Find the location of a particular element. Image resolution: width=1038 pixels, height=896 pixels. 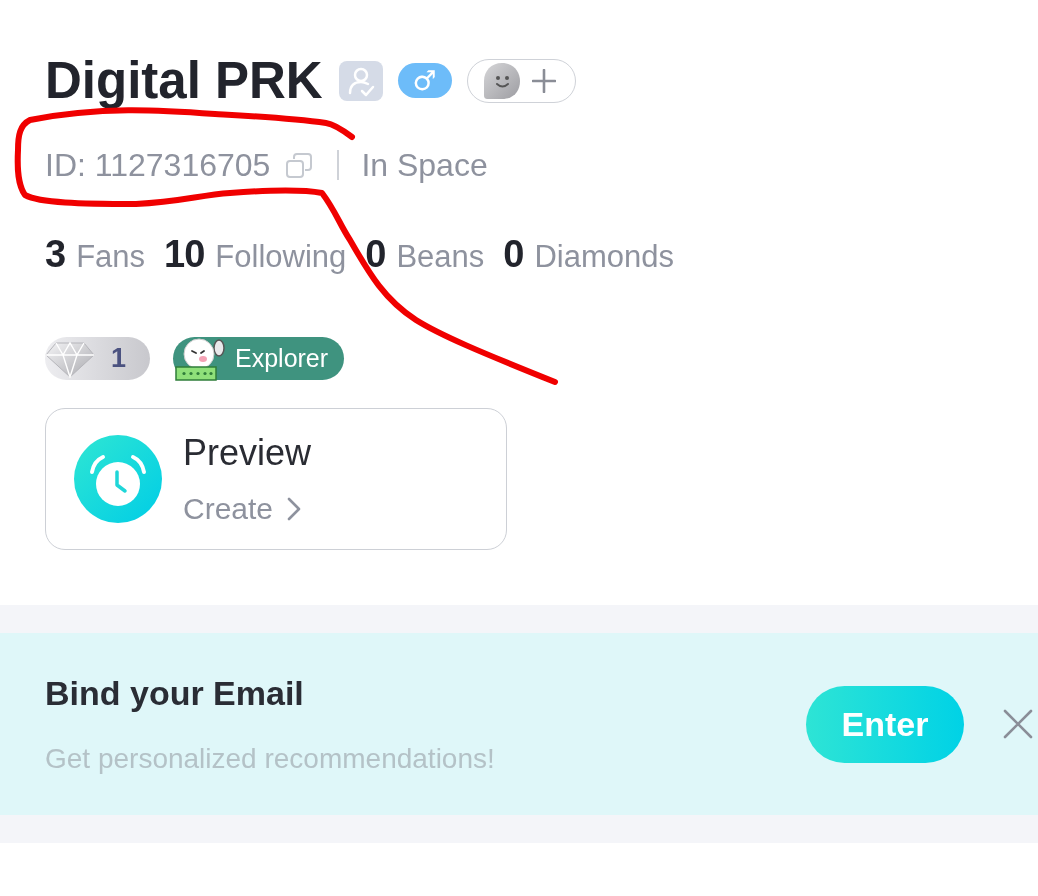

banner-title: Bind your Email is located at coordinates (175, 692).